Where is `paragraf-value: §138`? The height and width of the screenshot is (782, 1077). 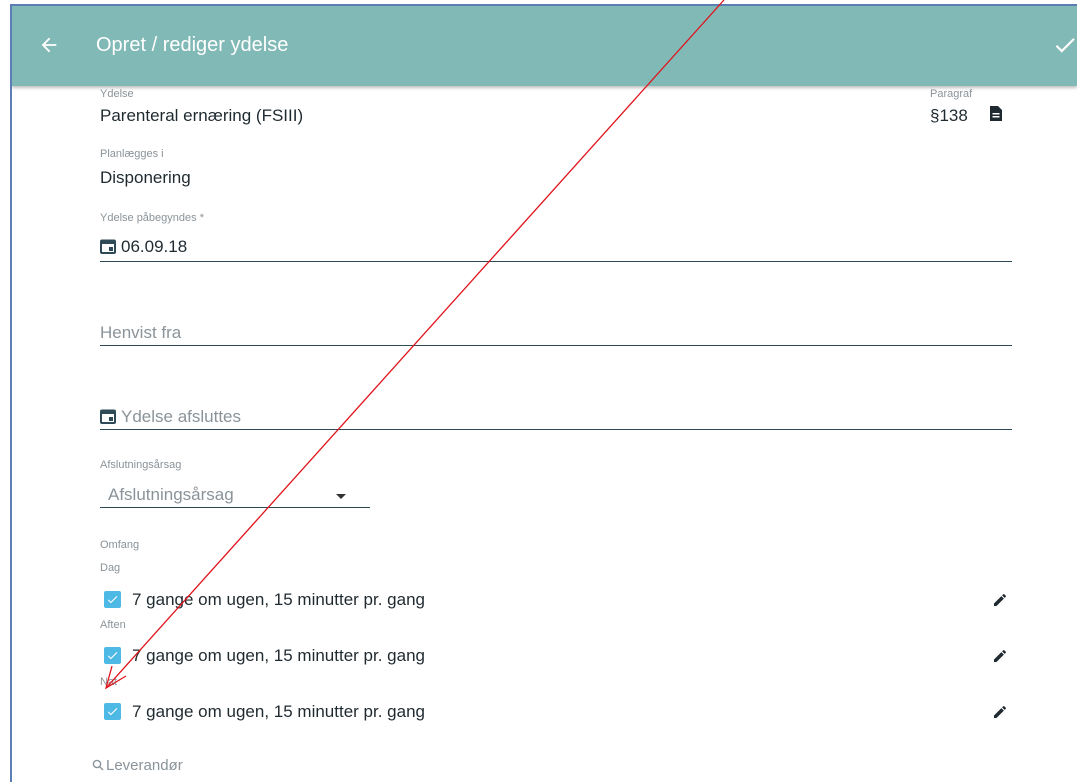 paragraf-value: §138 is located at coordinates (949, 115).